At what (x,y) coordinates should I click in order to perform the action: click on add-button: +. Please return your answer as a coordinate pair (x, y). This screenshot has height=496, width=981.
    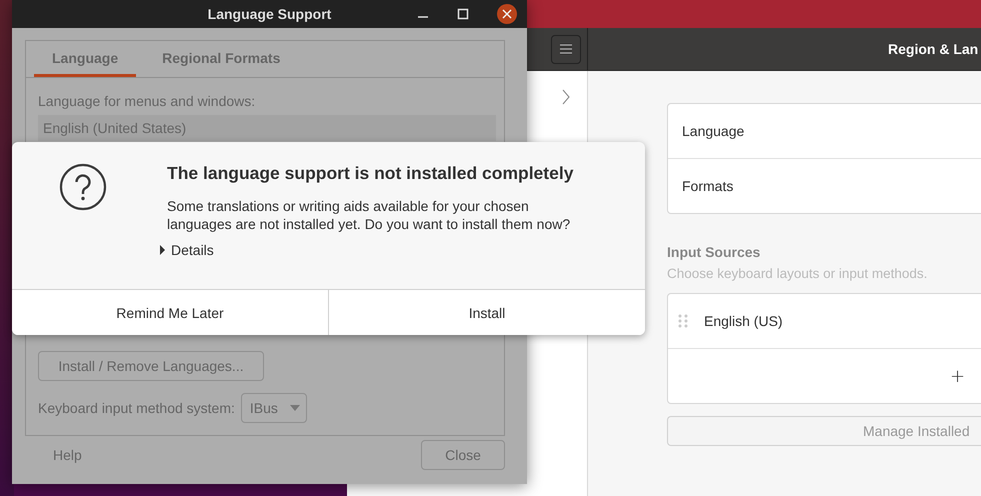
    Looking at the image, I should click on (958, 376).